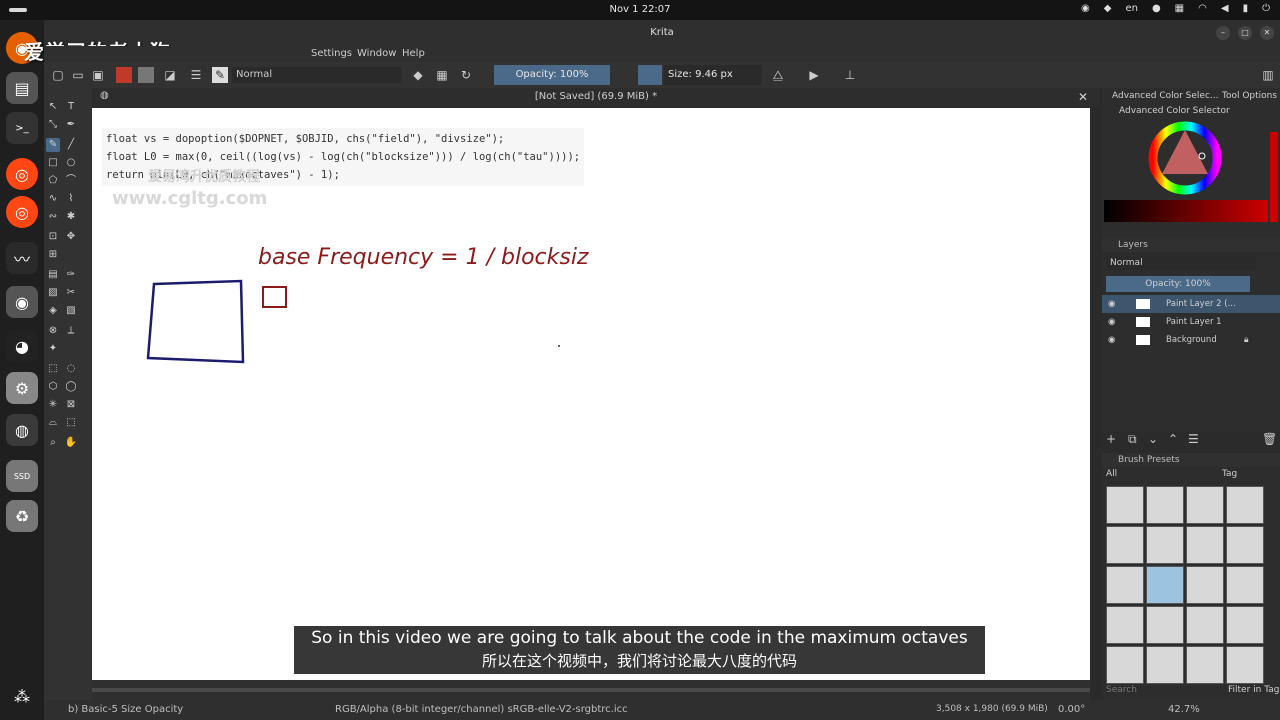  I want to click on new-document-icon: ▢, so click(58, 75).